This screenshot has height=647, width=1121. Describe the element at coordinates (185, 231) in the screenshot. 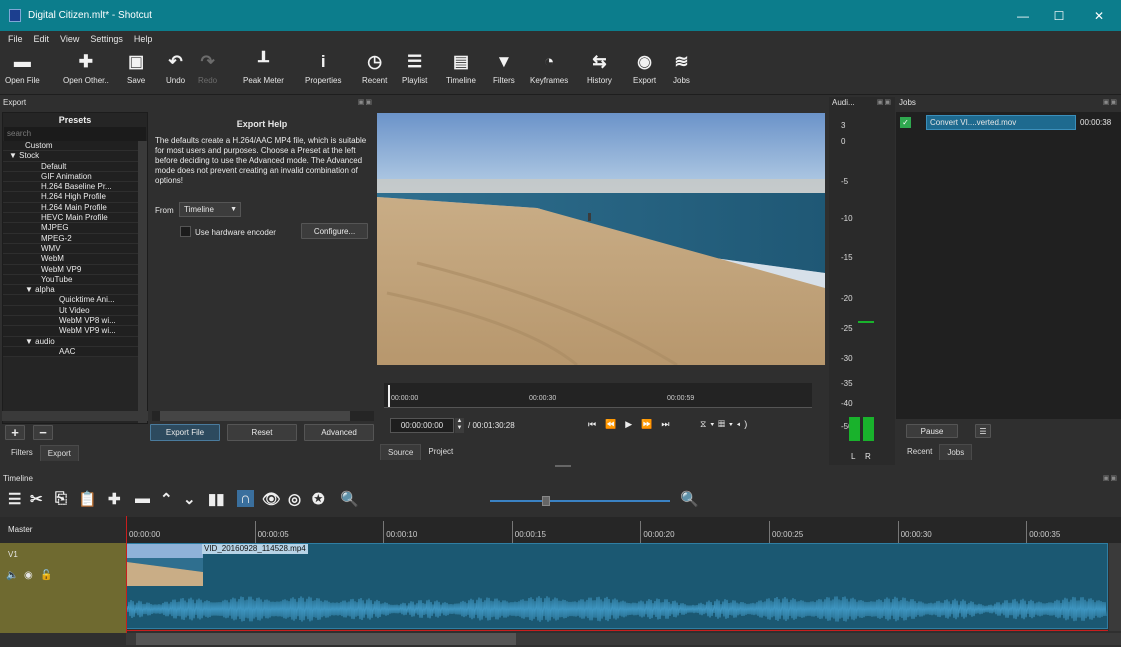

I see `hw-encoder-checkbox` at that location.